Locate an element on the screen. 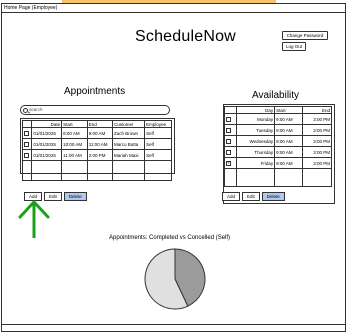 The width and height of the screenshot is (347, 333). bottom-divider is located at coordinates (173, 324).